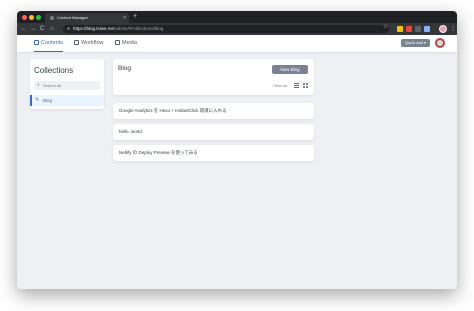 The height and width of the screenshot is (311, 474). Describe the element at coordinates (24, 17) in the screenshot. I see `close-window-button` at that location.